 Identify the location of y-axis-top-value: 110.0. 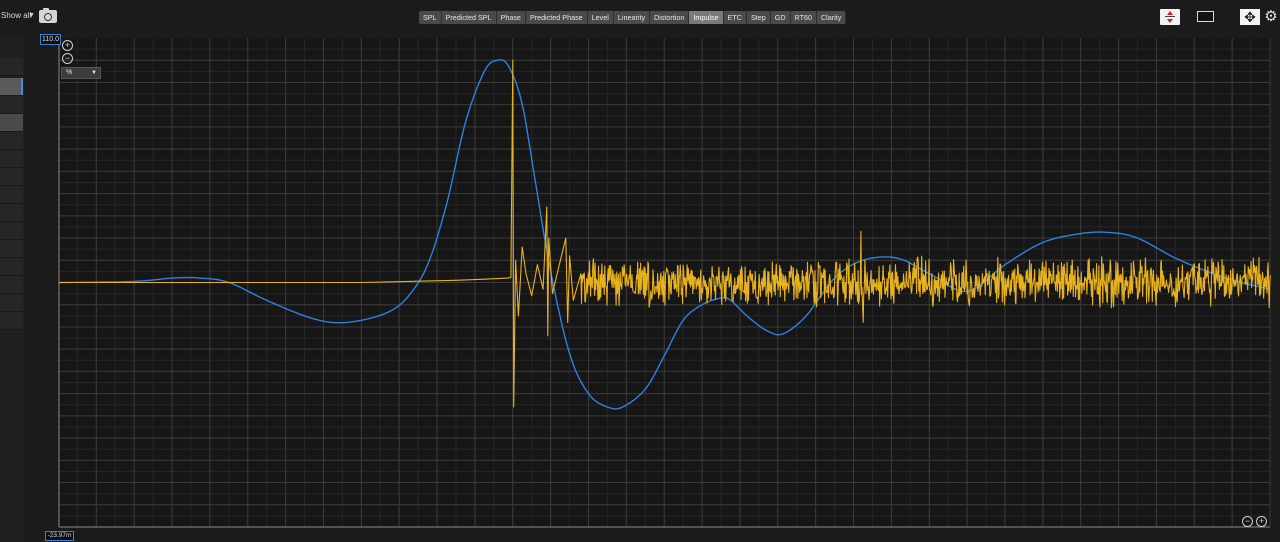
(50, 39).